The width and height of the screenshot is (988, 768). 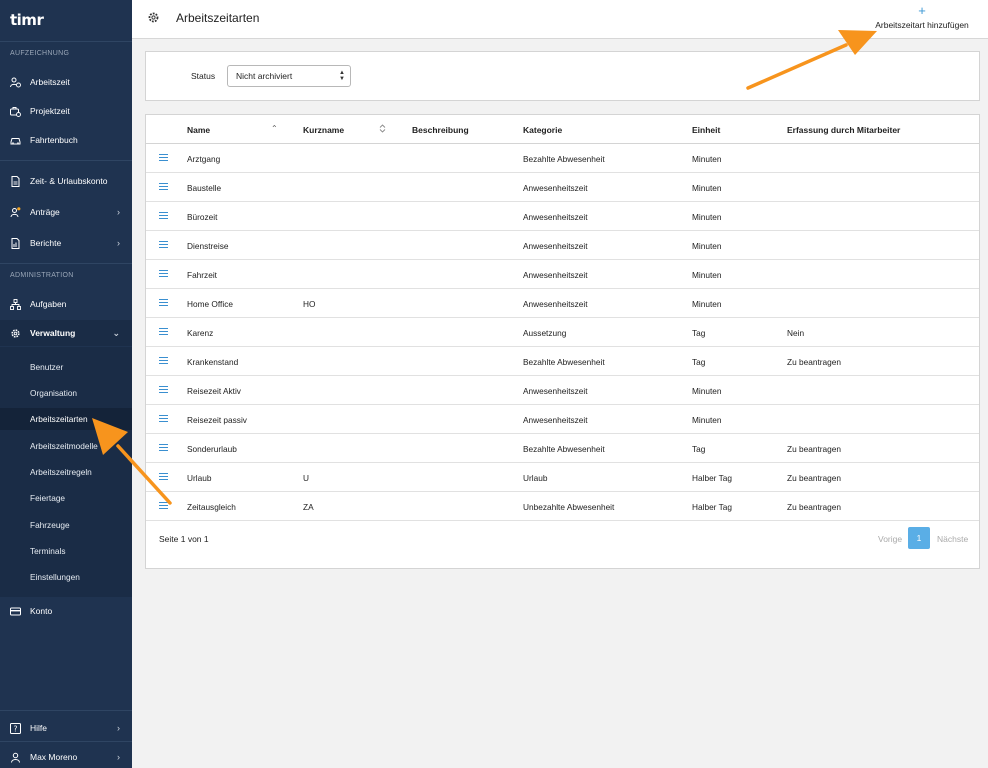 What do you see at coordinates (66, 446) in the screenshot?
I see `subnav-item-arbeitszeitmodelle: Arbeitszeitmodelle` at bounding box center [66, 446].